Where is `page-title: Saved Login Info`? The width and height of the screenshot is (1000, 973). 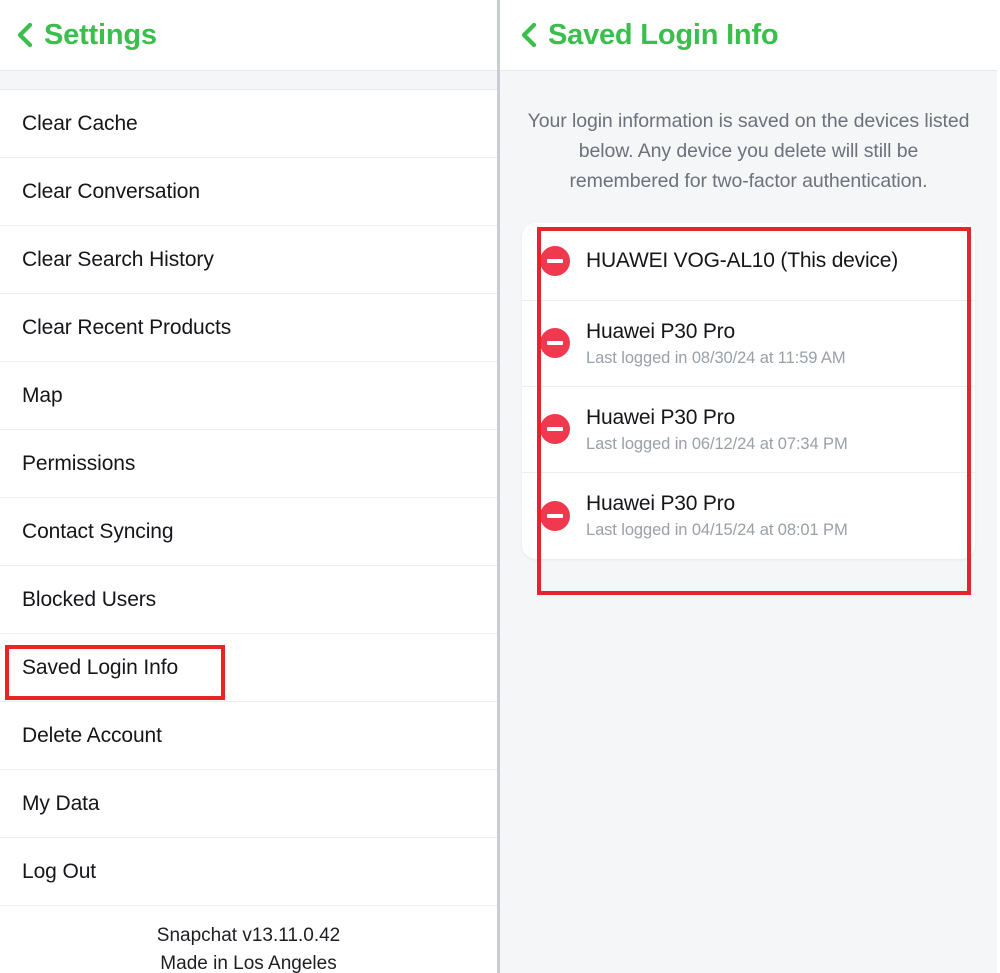 page-title: Saved Login Info is located at coordinates (663, 34).